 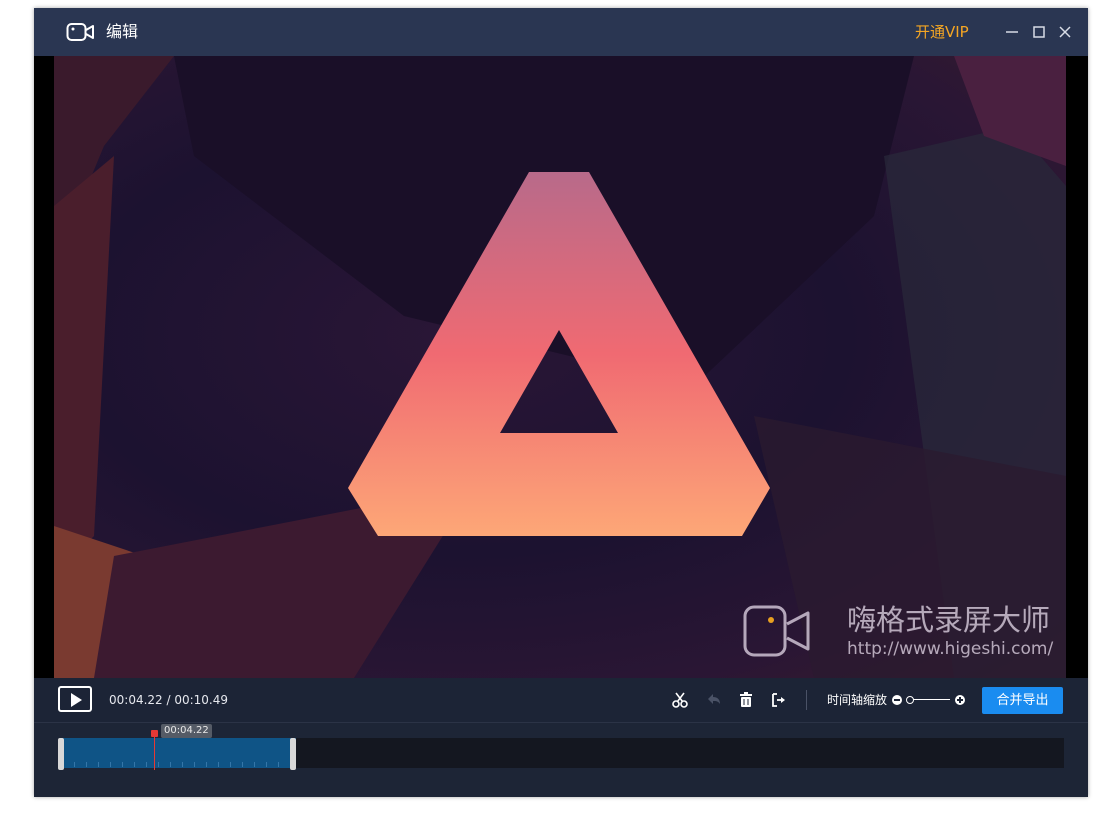 I want to click on maximize-icon, so click(x=1039, y=32).